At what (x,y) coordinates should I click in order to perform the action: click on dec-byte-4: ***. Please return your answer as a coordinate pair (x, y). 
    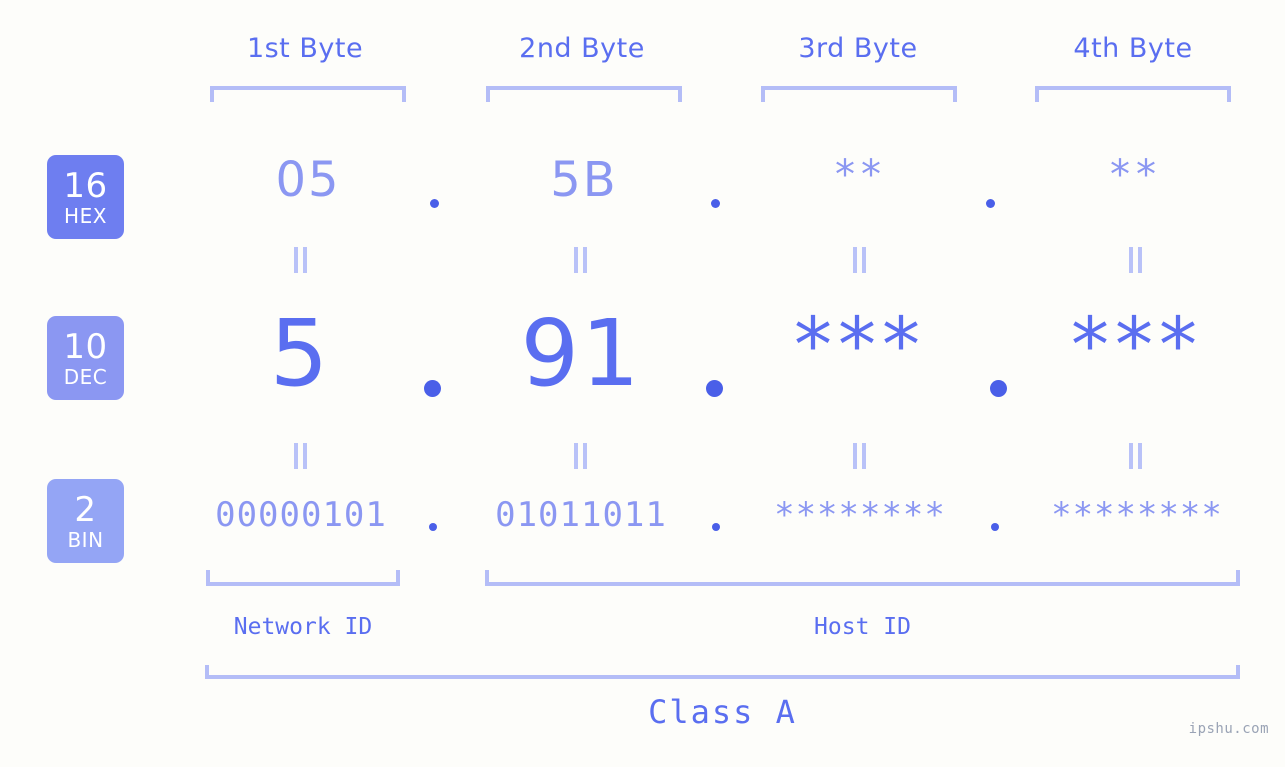
    Looking at the image, I should click on (1137, 344).